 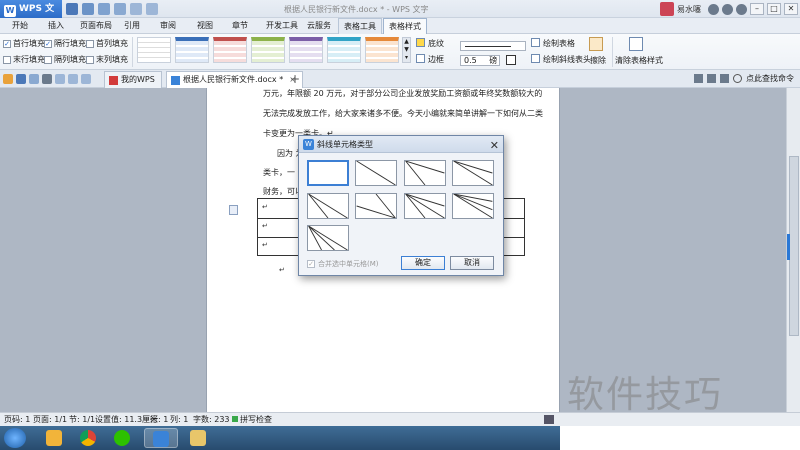 I want to click on checkbox-last-column-box, so click(x=90, y=59).